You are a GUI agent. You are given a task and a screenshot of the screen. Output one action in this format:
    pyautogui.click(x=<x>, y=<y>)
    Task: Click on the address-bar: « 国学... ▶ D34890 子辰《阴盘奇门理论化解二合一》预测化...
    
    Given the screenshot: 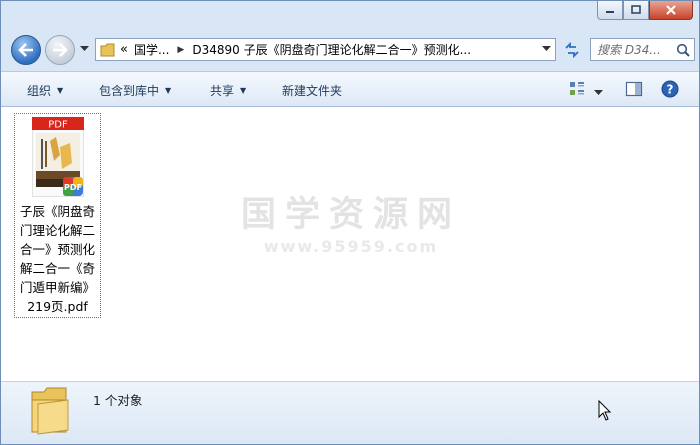 What is the action you would take?
    pyautogui.click(x=325, y=49)
    